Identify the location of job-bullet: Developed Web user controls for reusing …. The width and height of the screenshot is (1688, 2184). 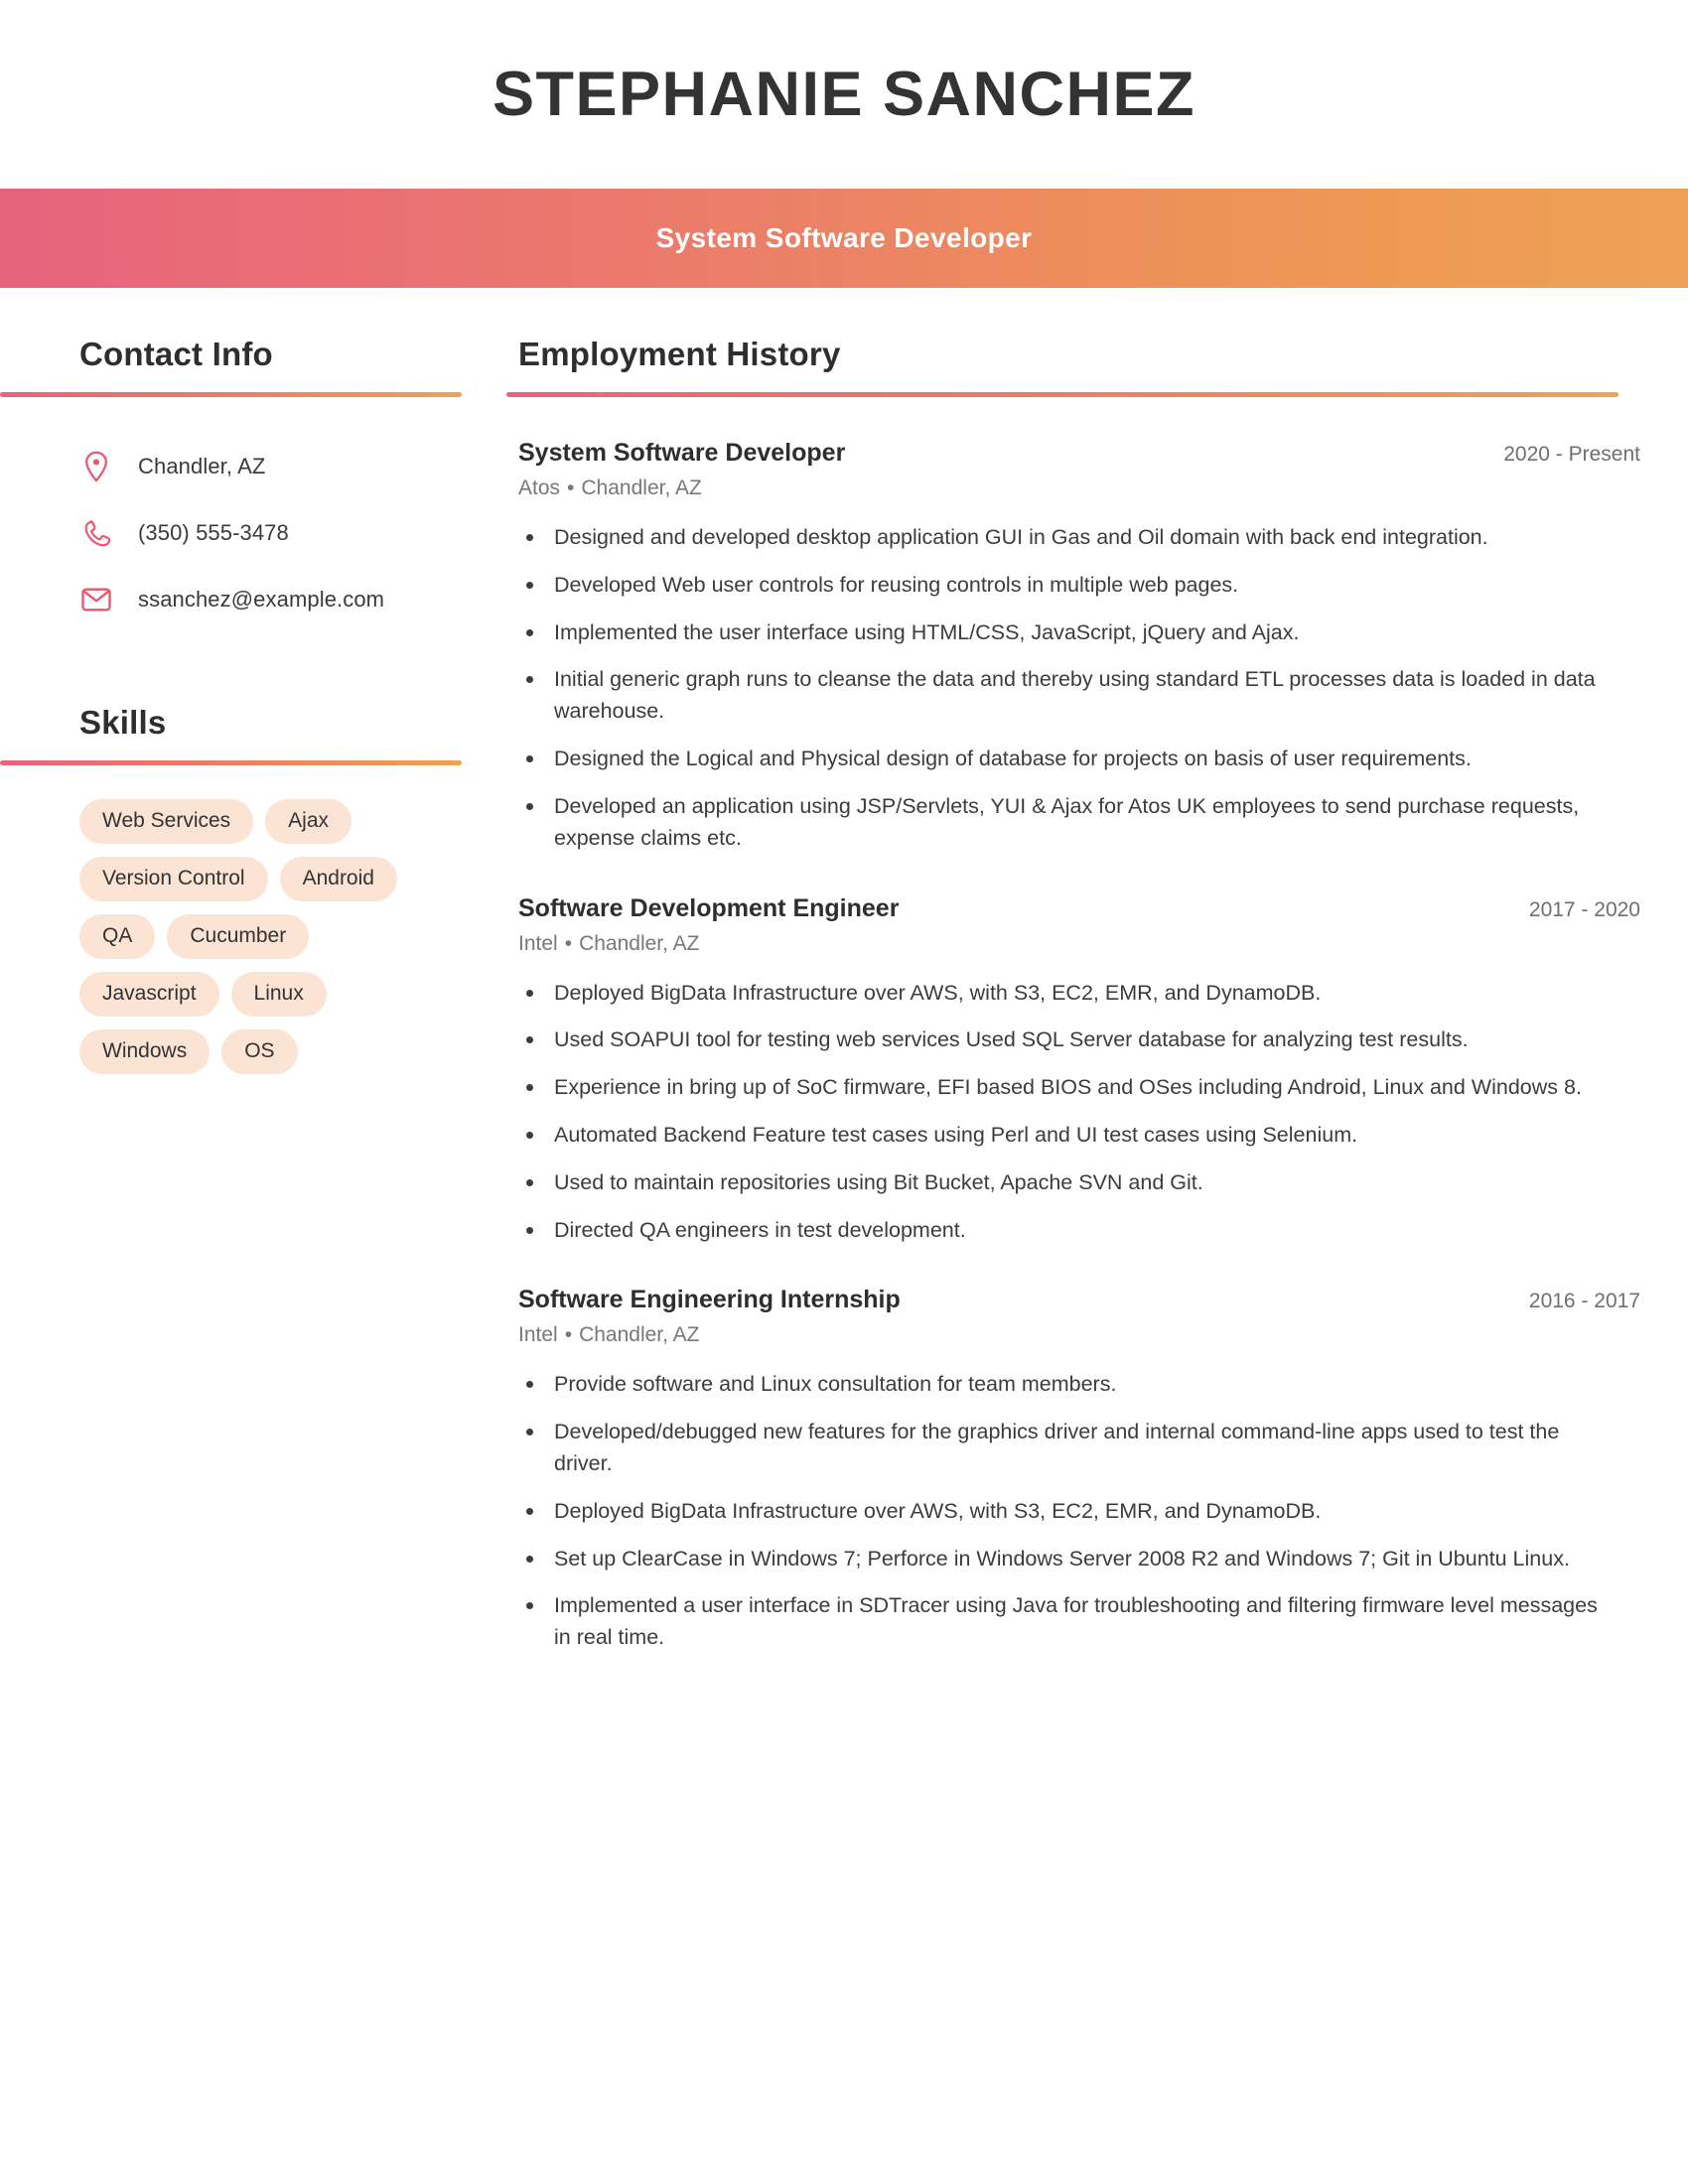
(1059, 586).